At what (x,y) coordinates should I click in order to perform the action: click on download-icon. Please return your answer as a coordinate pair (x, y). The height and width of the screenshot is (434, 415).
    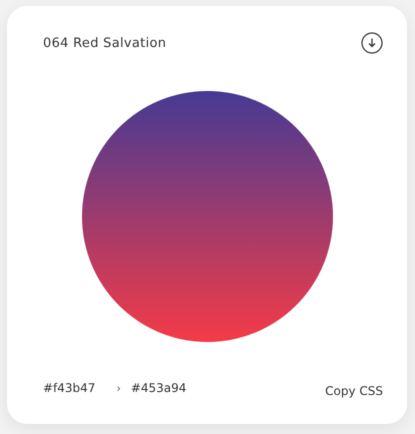
    Looking at the image, I should click on (372, 43).